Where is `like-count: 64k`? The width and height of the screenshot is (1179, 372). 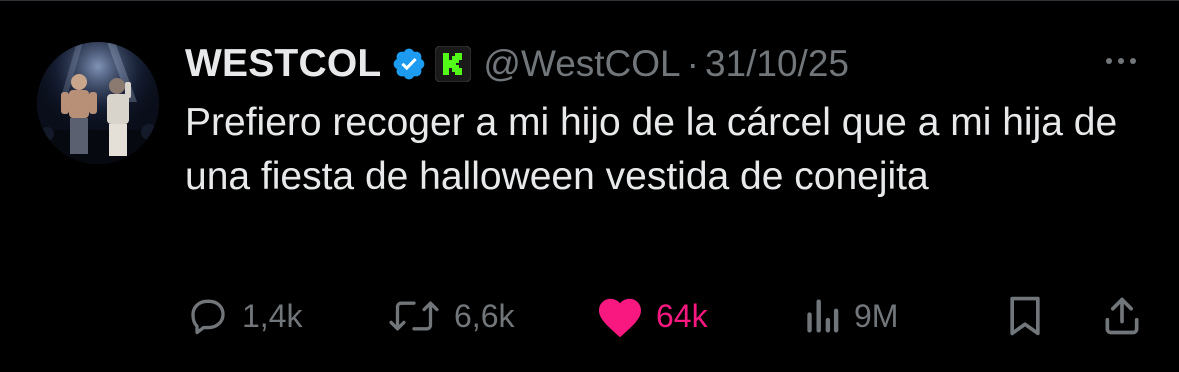
like-count: 64k is located at coordinates (682, 315).